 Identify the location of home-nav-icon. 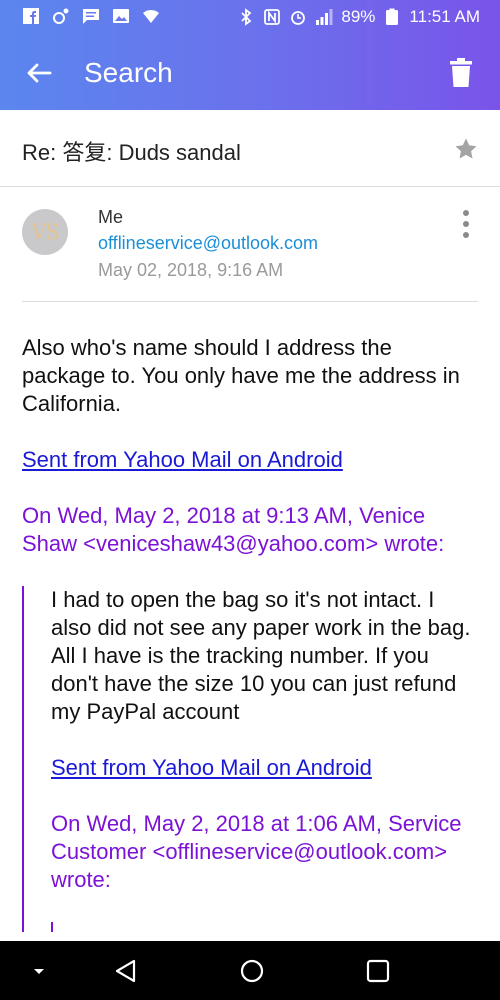
(252, 971).